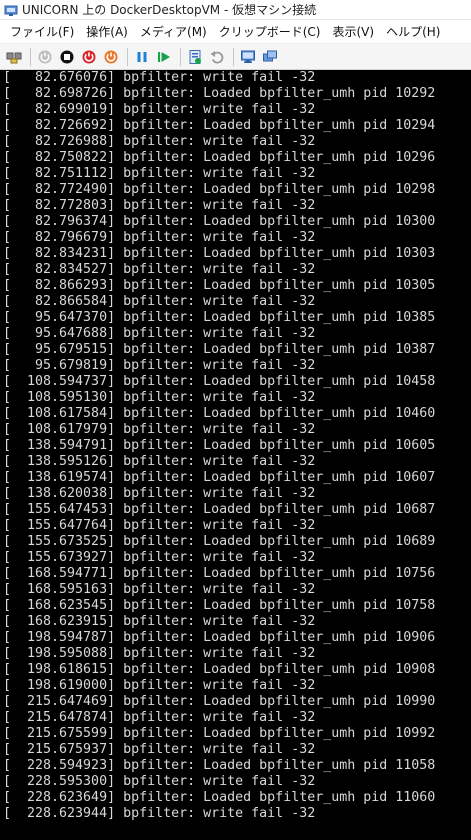  I want to click on console-line: [ 215.647874] bpfilter: write fail -32, so click(159, 717).